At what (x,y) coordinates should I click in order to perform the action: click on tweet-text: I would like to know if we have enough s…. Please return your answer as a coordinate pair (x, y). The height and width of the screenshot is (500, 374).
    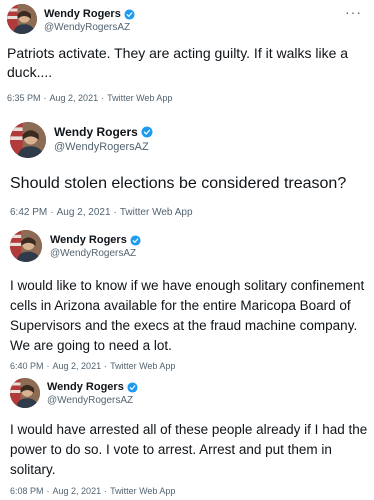
    Looking at the image, I should click on (187, 315).